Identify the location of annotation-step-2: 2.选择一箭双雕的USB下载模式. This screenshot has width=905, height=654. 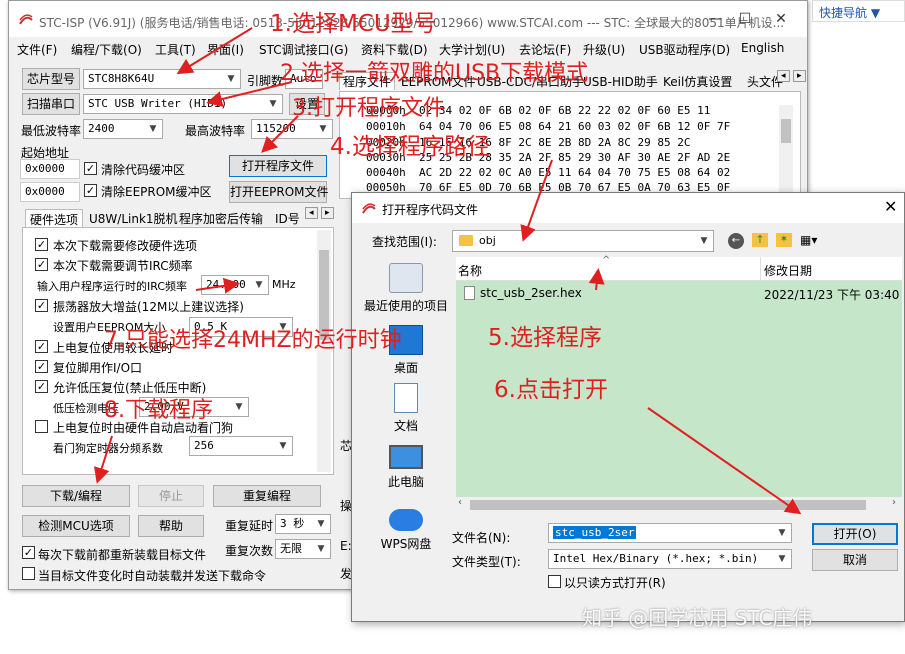
(434, 73).